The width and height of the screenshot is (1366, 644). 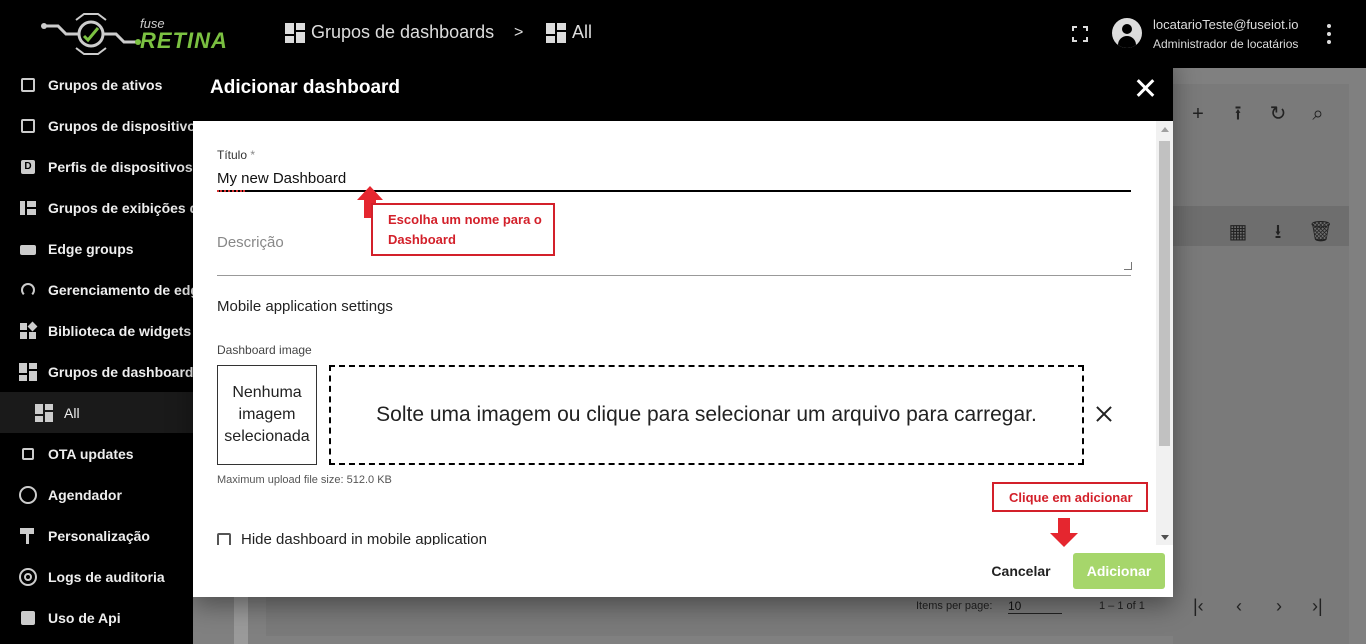 What do you see at coordinates (120, 166) in the screenshot?
I see `sidebar-item-label: Perfis de dispositivos` at bounding box center [120, 166].